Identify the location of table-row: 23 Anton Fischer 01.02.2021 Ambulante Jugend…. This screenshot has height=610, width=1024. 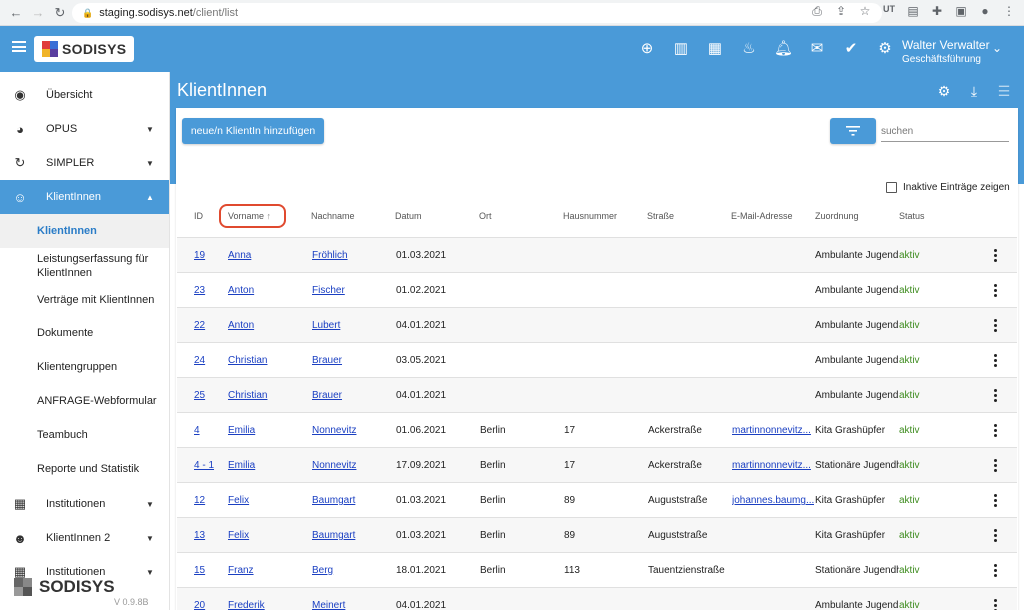
(597, 289).